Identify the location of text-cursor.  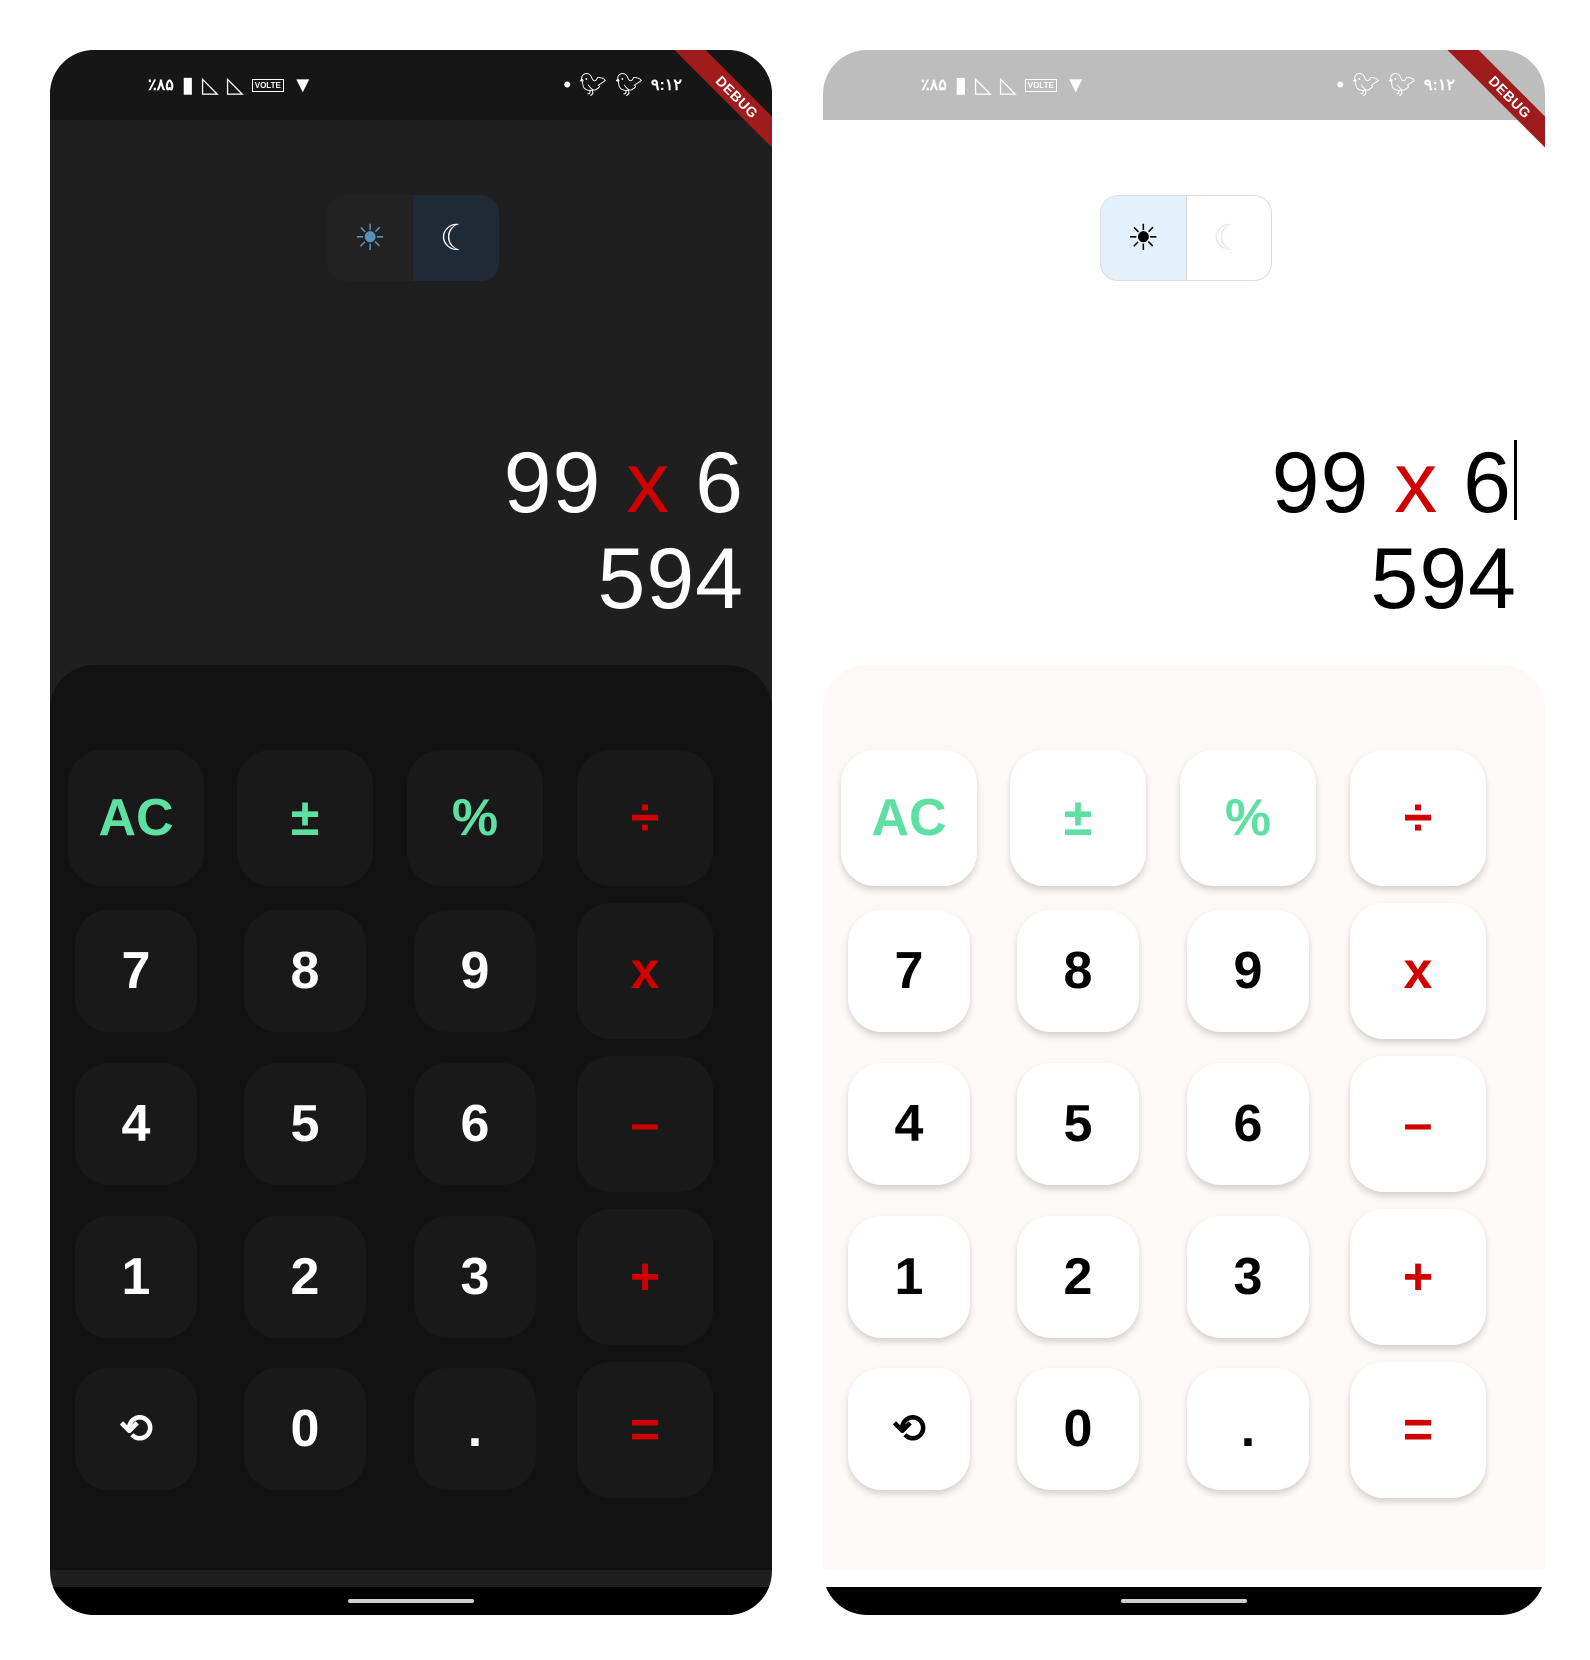
(1515, 480).